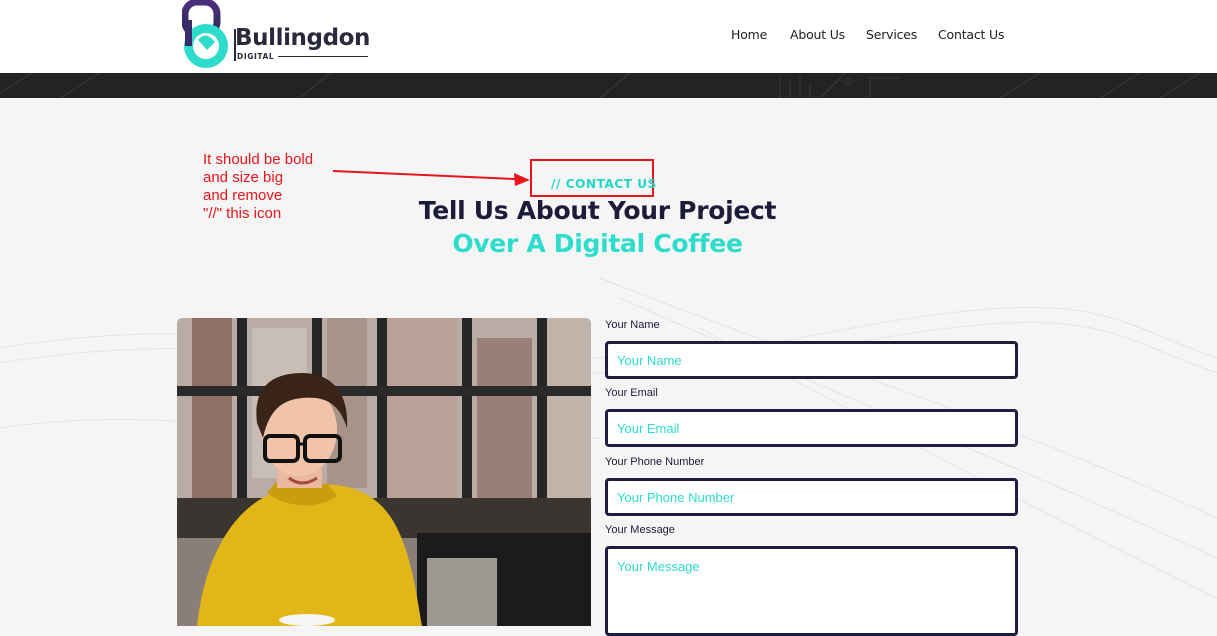 The height and width of the screenshot is (636, 1217). What do you see at coordinates (632, 325) in the screenshot?
I see `name-label: Your Name` at bounding box center [632, 325].